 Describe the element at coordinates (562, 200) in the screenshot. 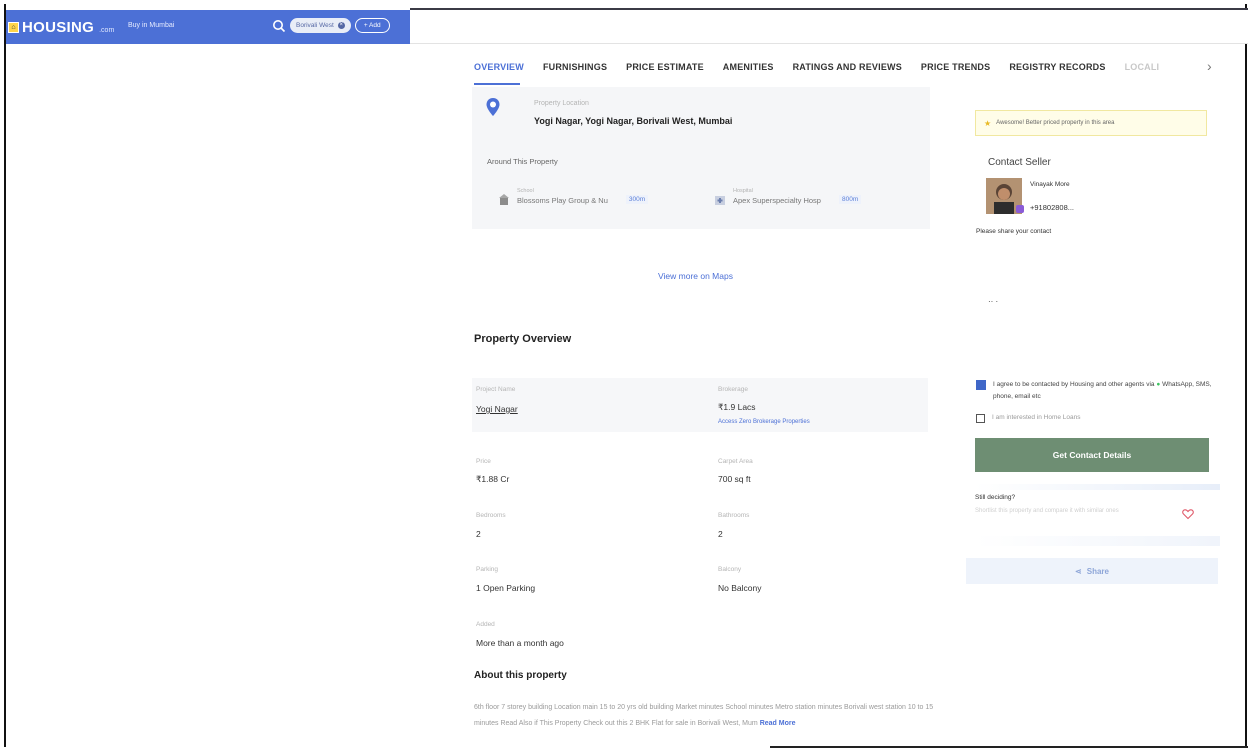

I see `poi-name: Blossoms Play Group & Nu` at that location.